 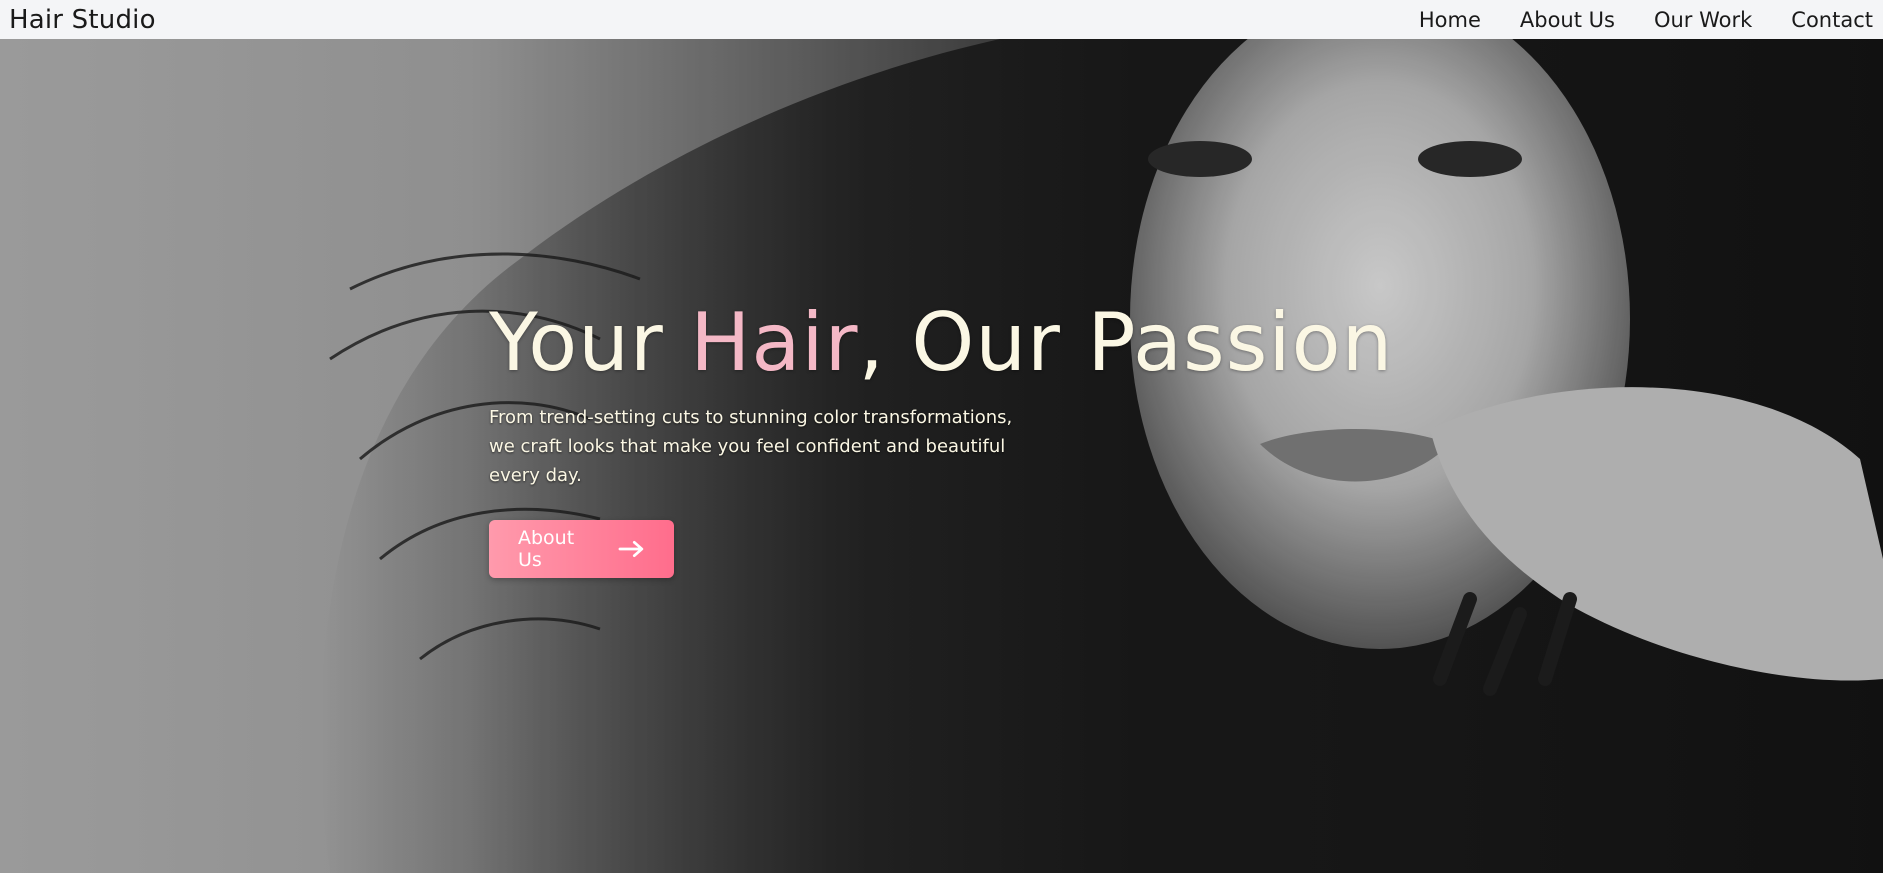 What do you see at coordinates (590, 342) in the screenshot?
I see `hero-title-part1: Your` at bounding box center [590, 342].